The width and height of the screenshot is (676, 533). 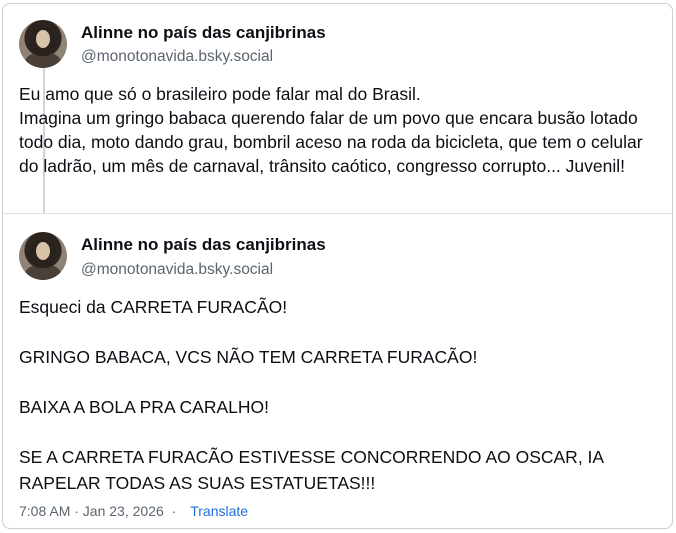 What do you see at coordinates (144, 407) in the screenshot?
I see `post-paragraph: BAIXA A BOLA PRA CARALHO!` at bounding box center [144, 407].